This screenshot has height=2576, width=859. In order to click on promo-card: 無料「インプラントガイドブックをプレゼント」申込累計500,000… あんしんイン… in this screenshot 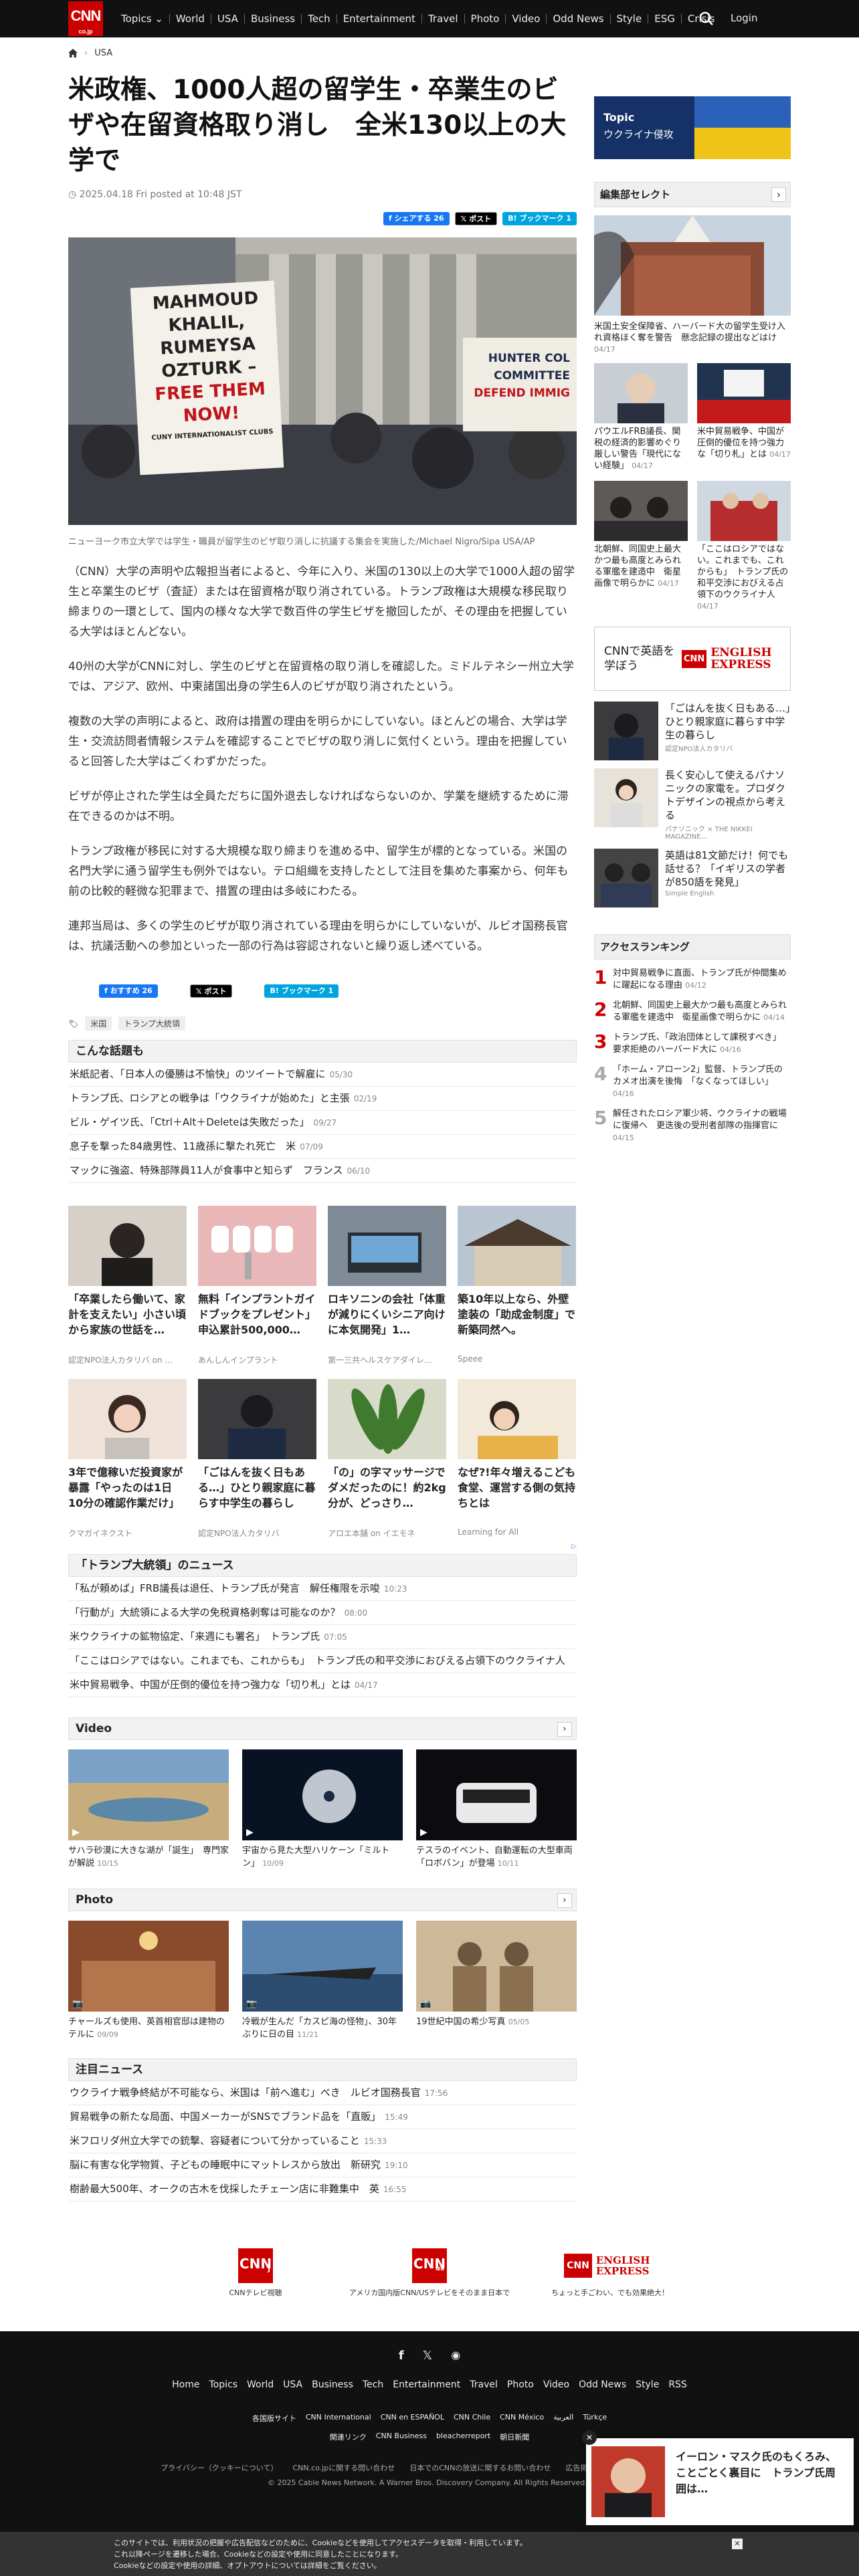, I will do `click(257, 1286)`.